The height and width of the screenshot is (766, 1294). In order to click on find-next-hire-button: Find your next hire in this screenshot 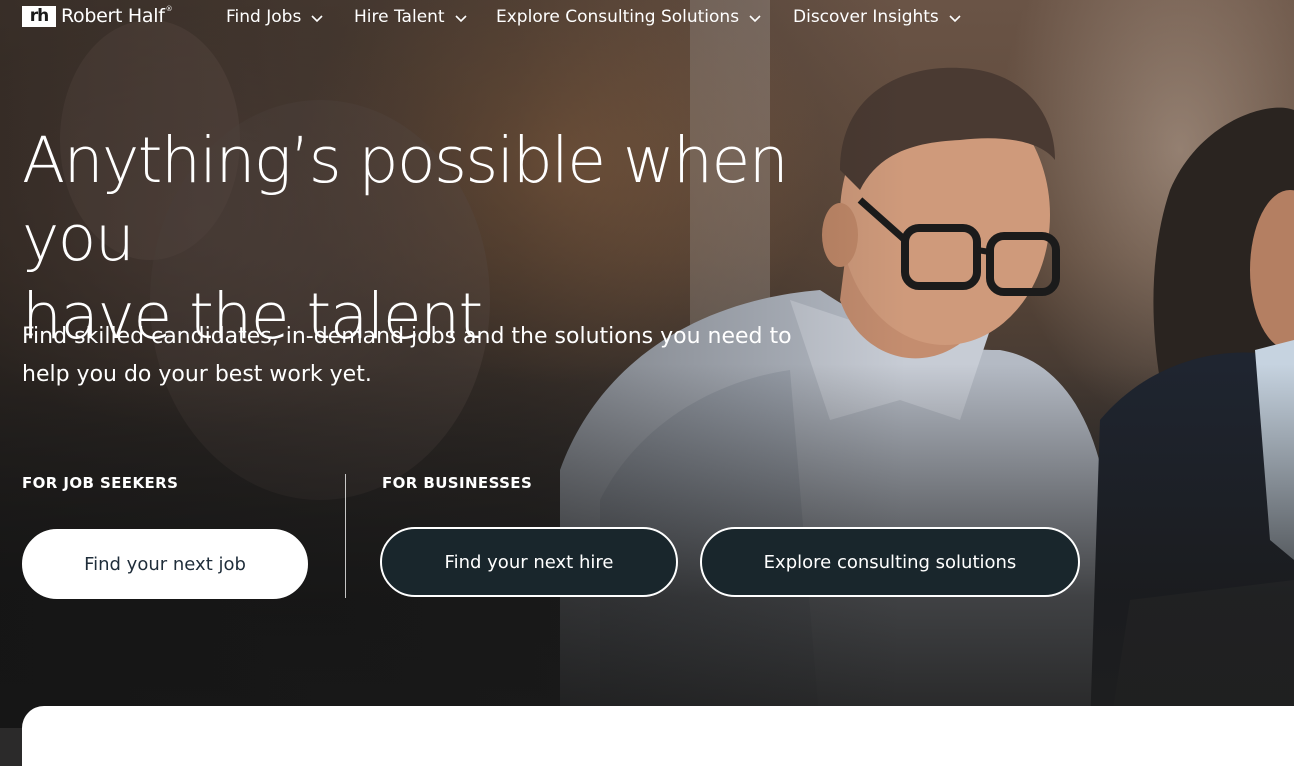, I will do `click(529, 562)`.